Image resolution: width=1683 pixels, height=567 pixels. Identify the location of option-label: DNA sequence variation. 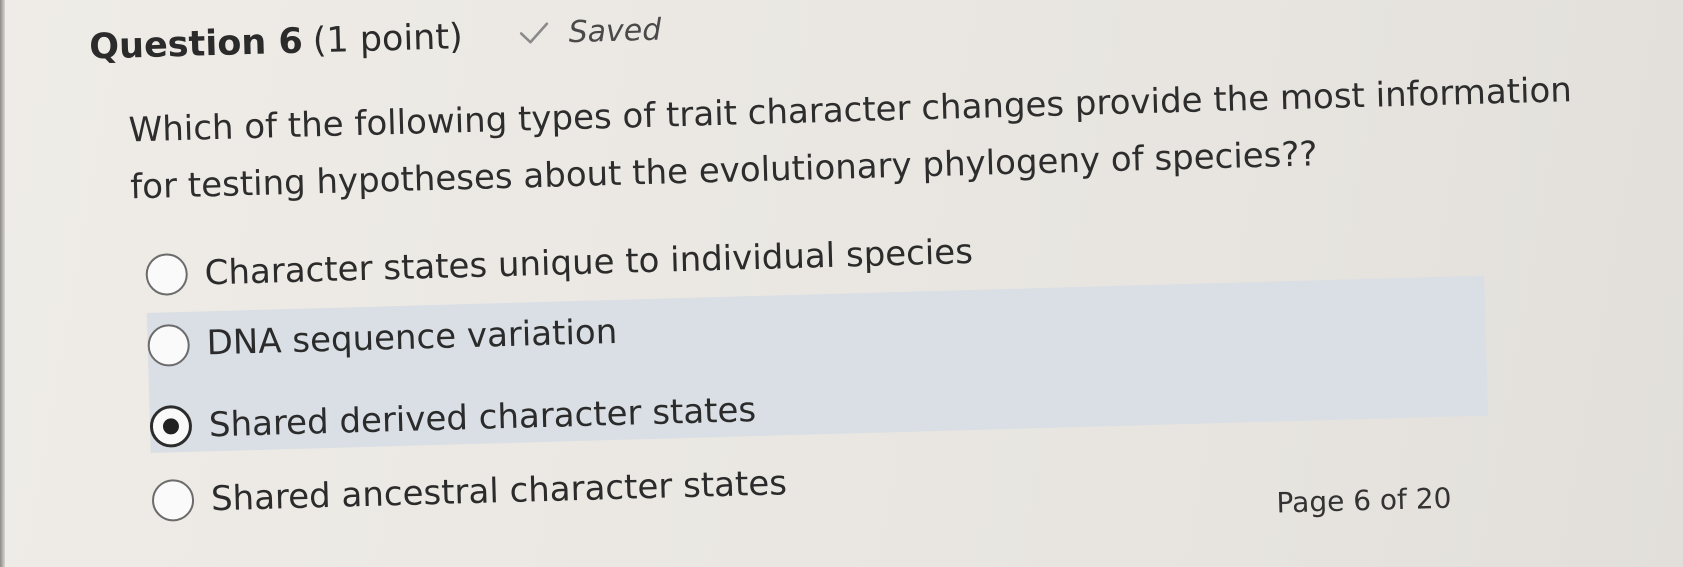
(412, 337).